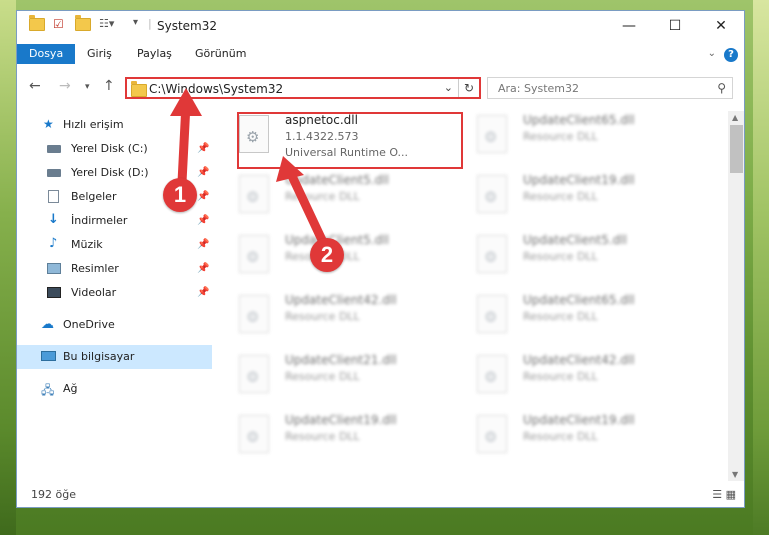 This screenshot has height=535, width=769. Describe the element at coordinates (468, 88) in the screenshot. I see `refresh-icon: ↻` at that location.